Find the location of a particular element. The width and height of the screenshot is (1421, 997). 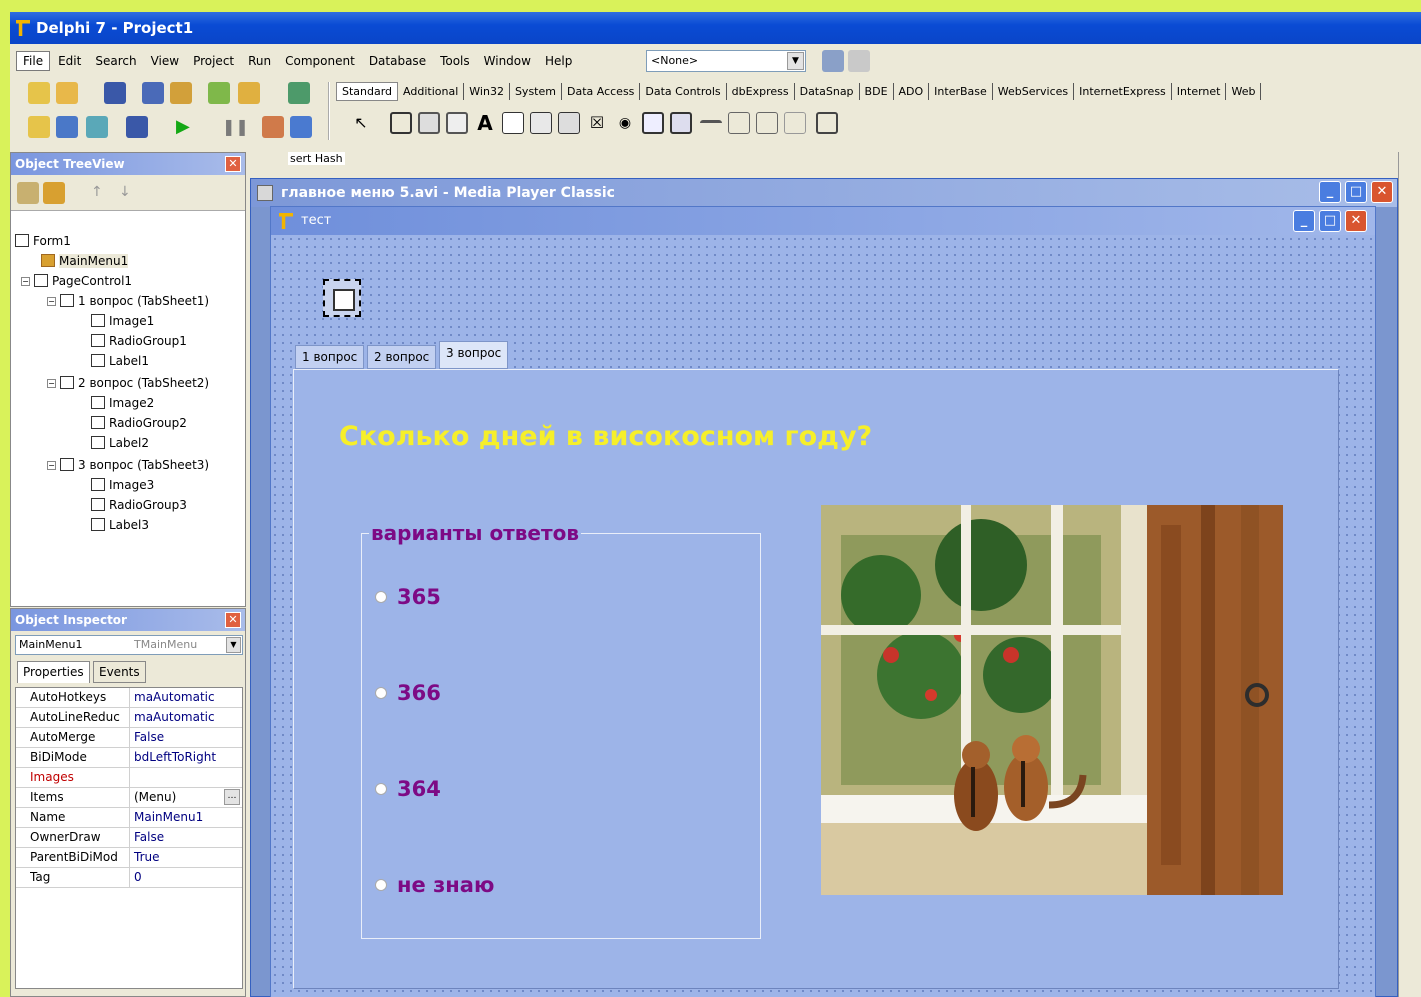

actionlist-component-icon is located at coordinates (827, 123).